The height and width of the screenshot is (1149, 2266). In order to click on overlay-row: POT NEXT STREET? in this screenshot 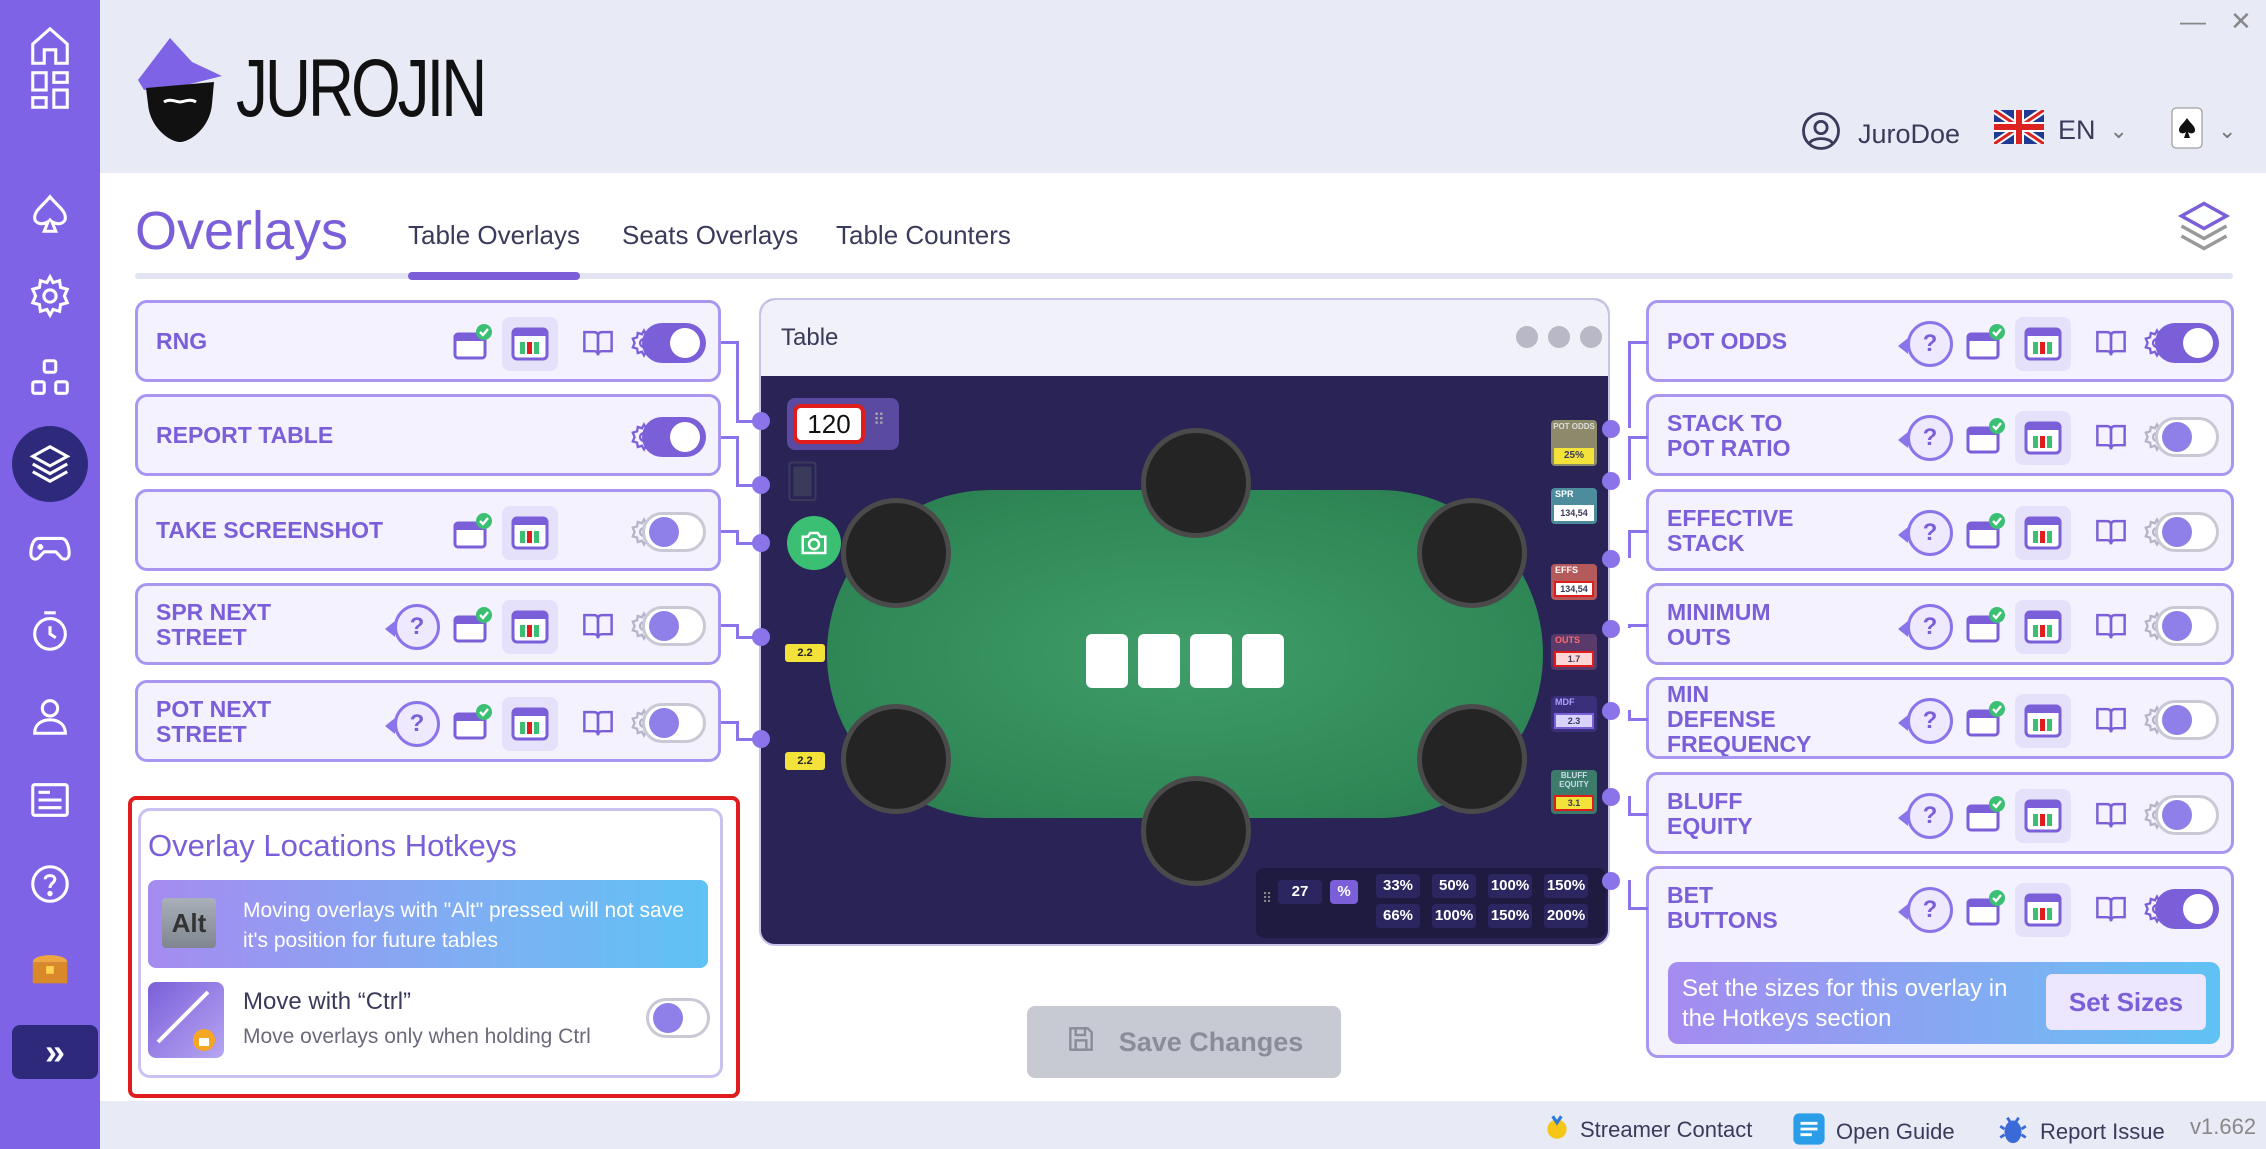, I will do `click(428, 721)`.